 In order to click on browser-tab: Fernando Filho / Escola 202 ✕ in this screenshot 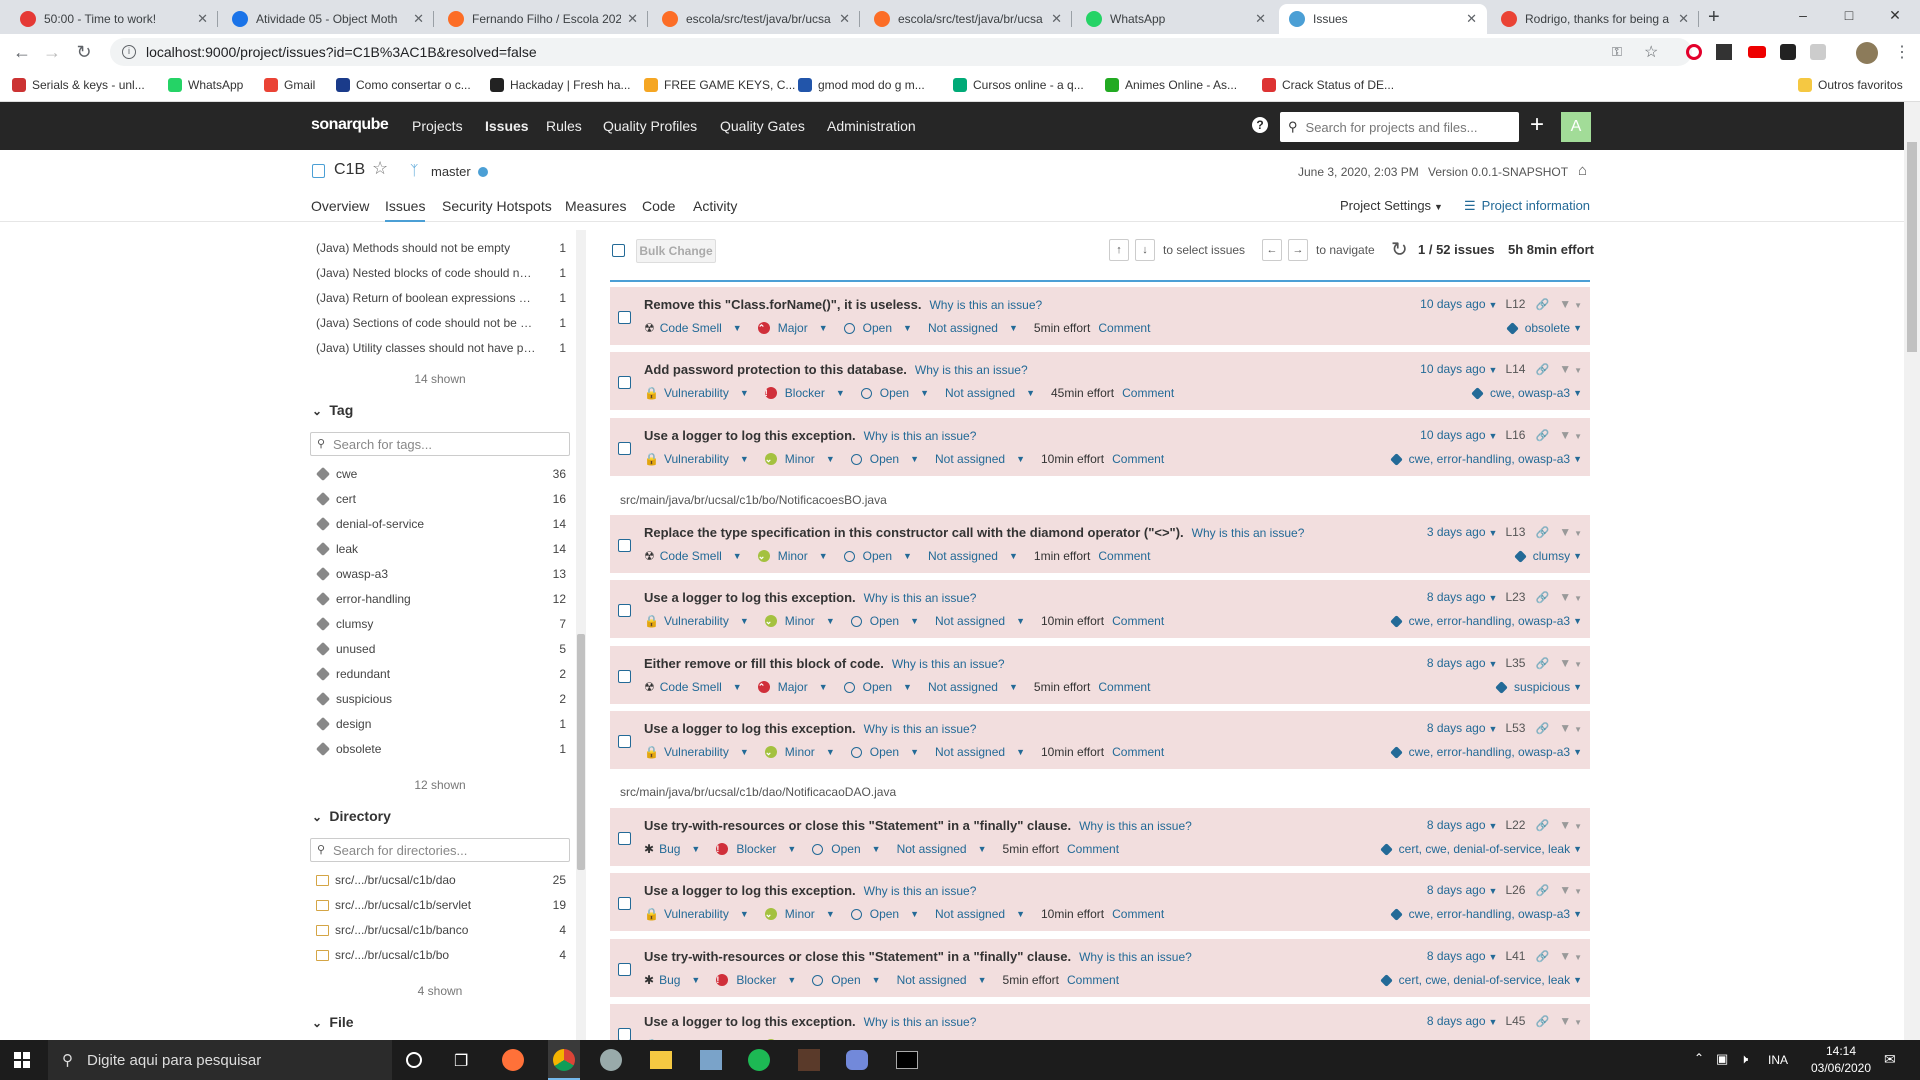, I will do `click(543, 19)`.